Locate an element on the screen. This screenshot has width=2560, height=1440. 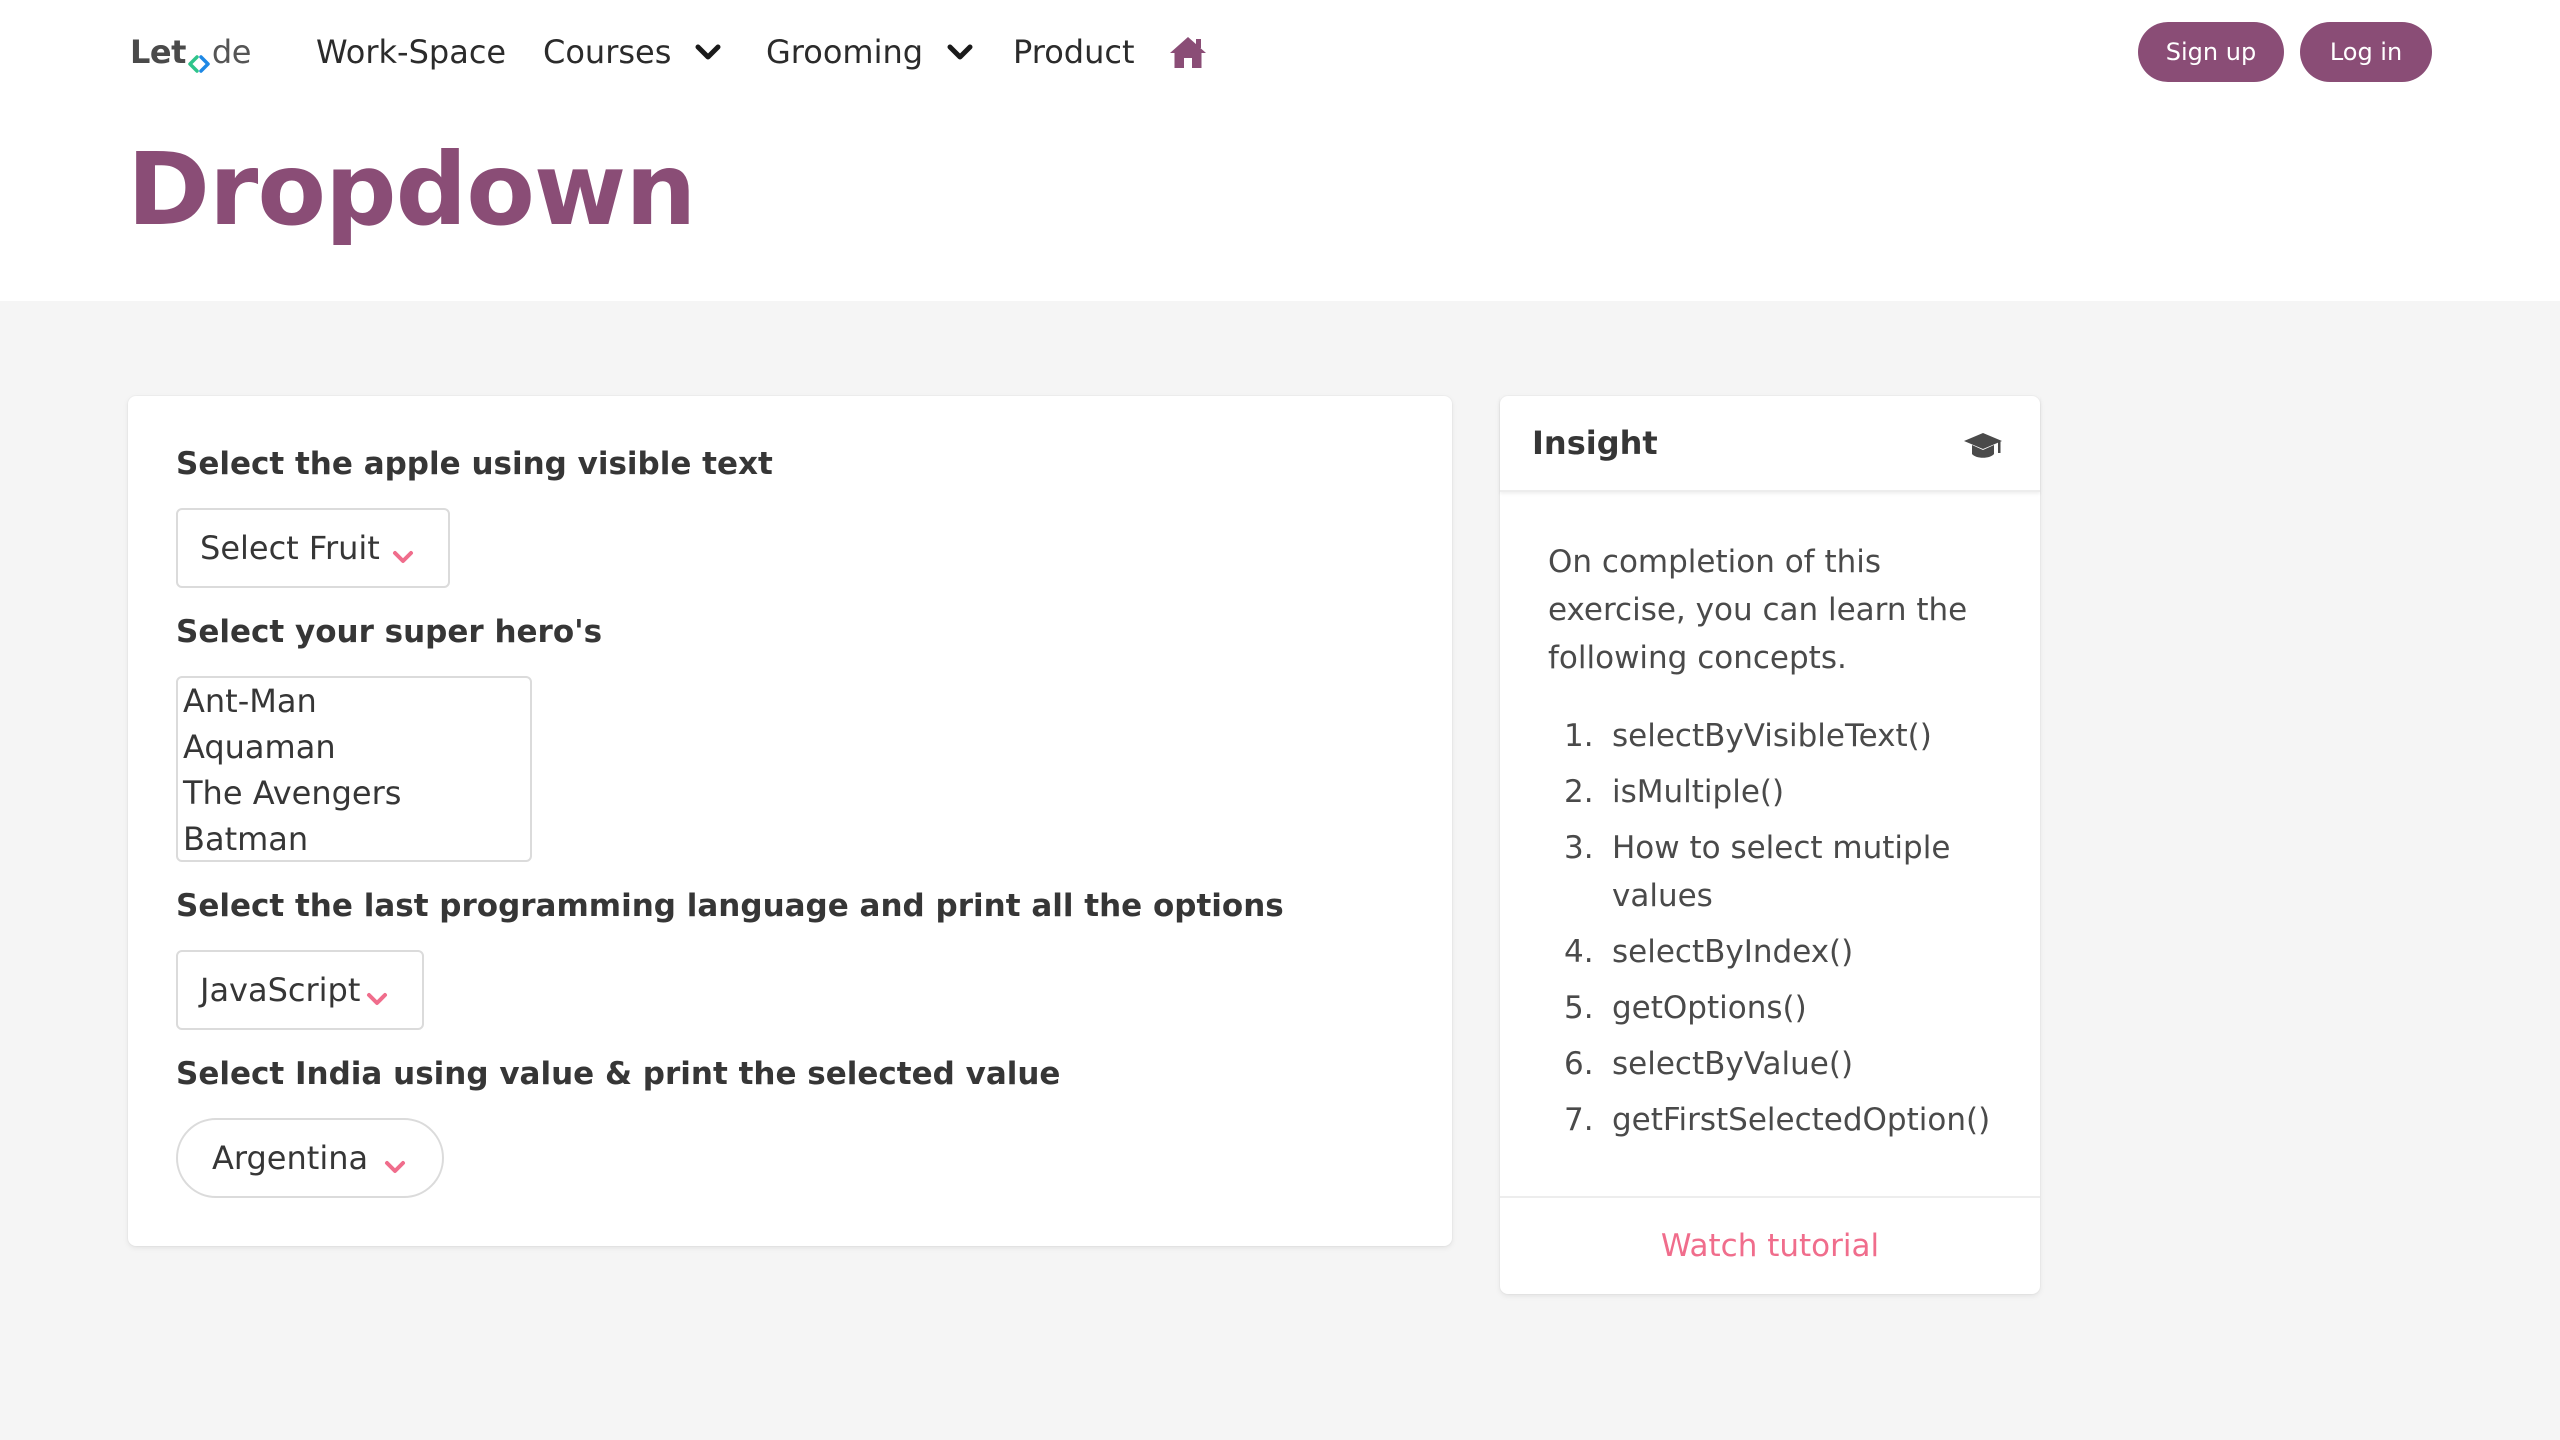
nav-courses: Courses is located at coordinates (634, 52).